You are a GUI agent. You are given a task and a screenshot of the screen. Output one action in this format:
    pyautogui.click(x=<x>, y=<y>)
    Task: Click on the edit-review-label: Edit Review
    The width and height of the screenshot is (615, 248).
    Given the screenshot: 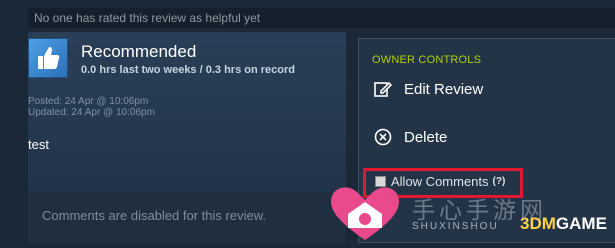 What is the action you would take?
    pyautogui.click(x=444, y=89)
    